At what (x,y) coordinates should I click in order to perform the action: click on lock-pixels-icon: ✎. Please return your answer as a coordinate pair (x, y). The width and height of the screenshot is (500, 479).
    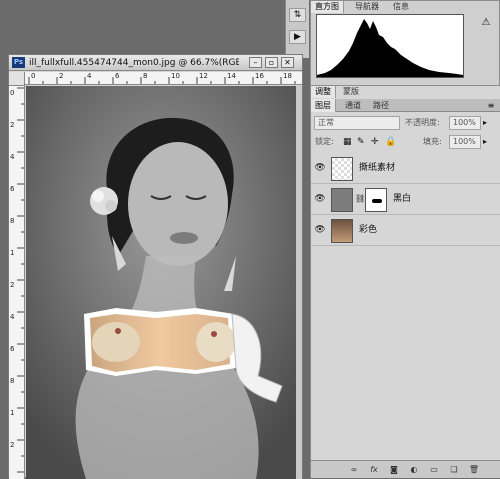
    Looking at the image, I should click on (363, 142).